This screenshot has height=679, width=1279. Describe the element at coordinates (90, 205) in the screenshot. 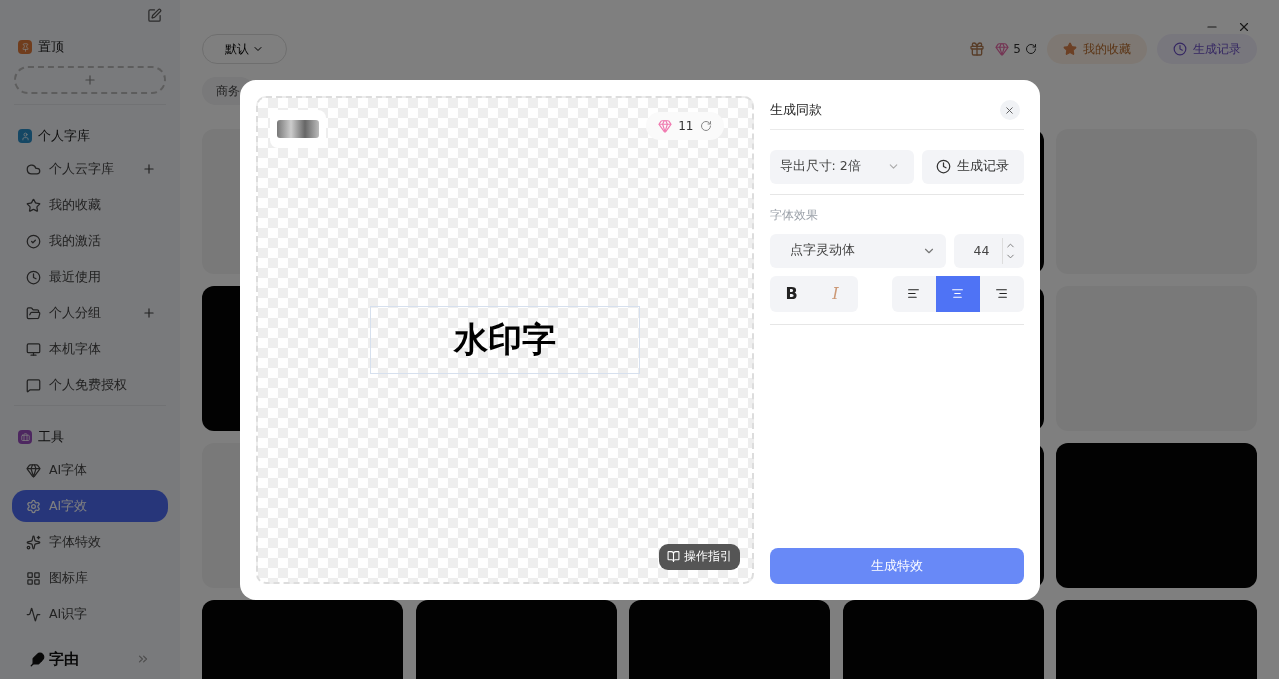

I see `sidebar-item: 我的收藏` at that location.